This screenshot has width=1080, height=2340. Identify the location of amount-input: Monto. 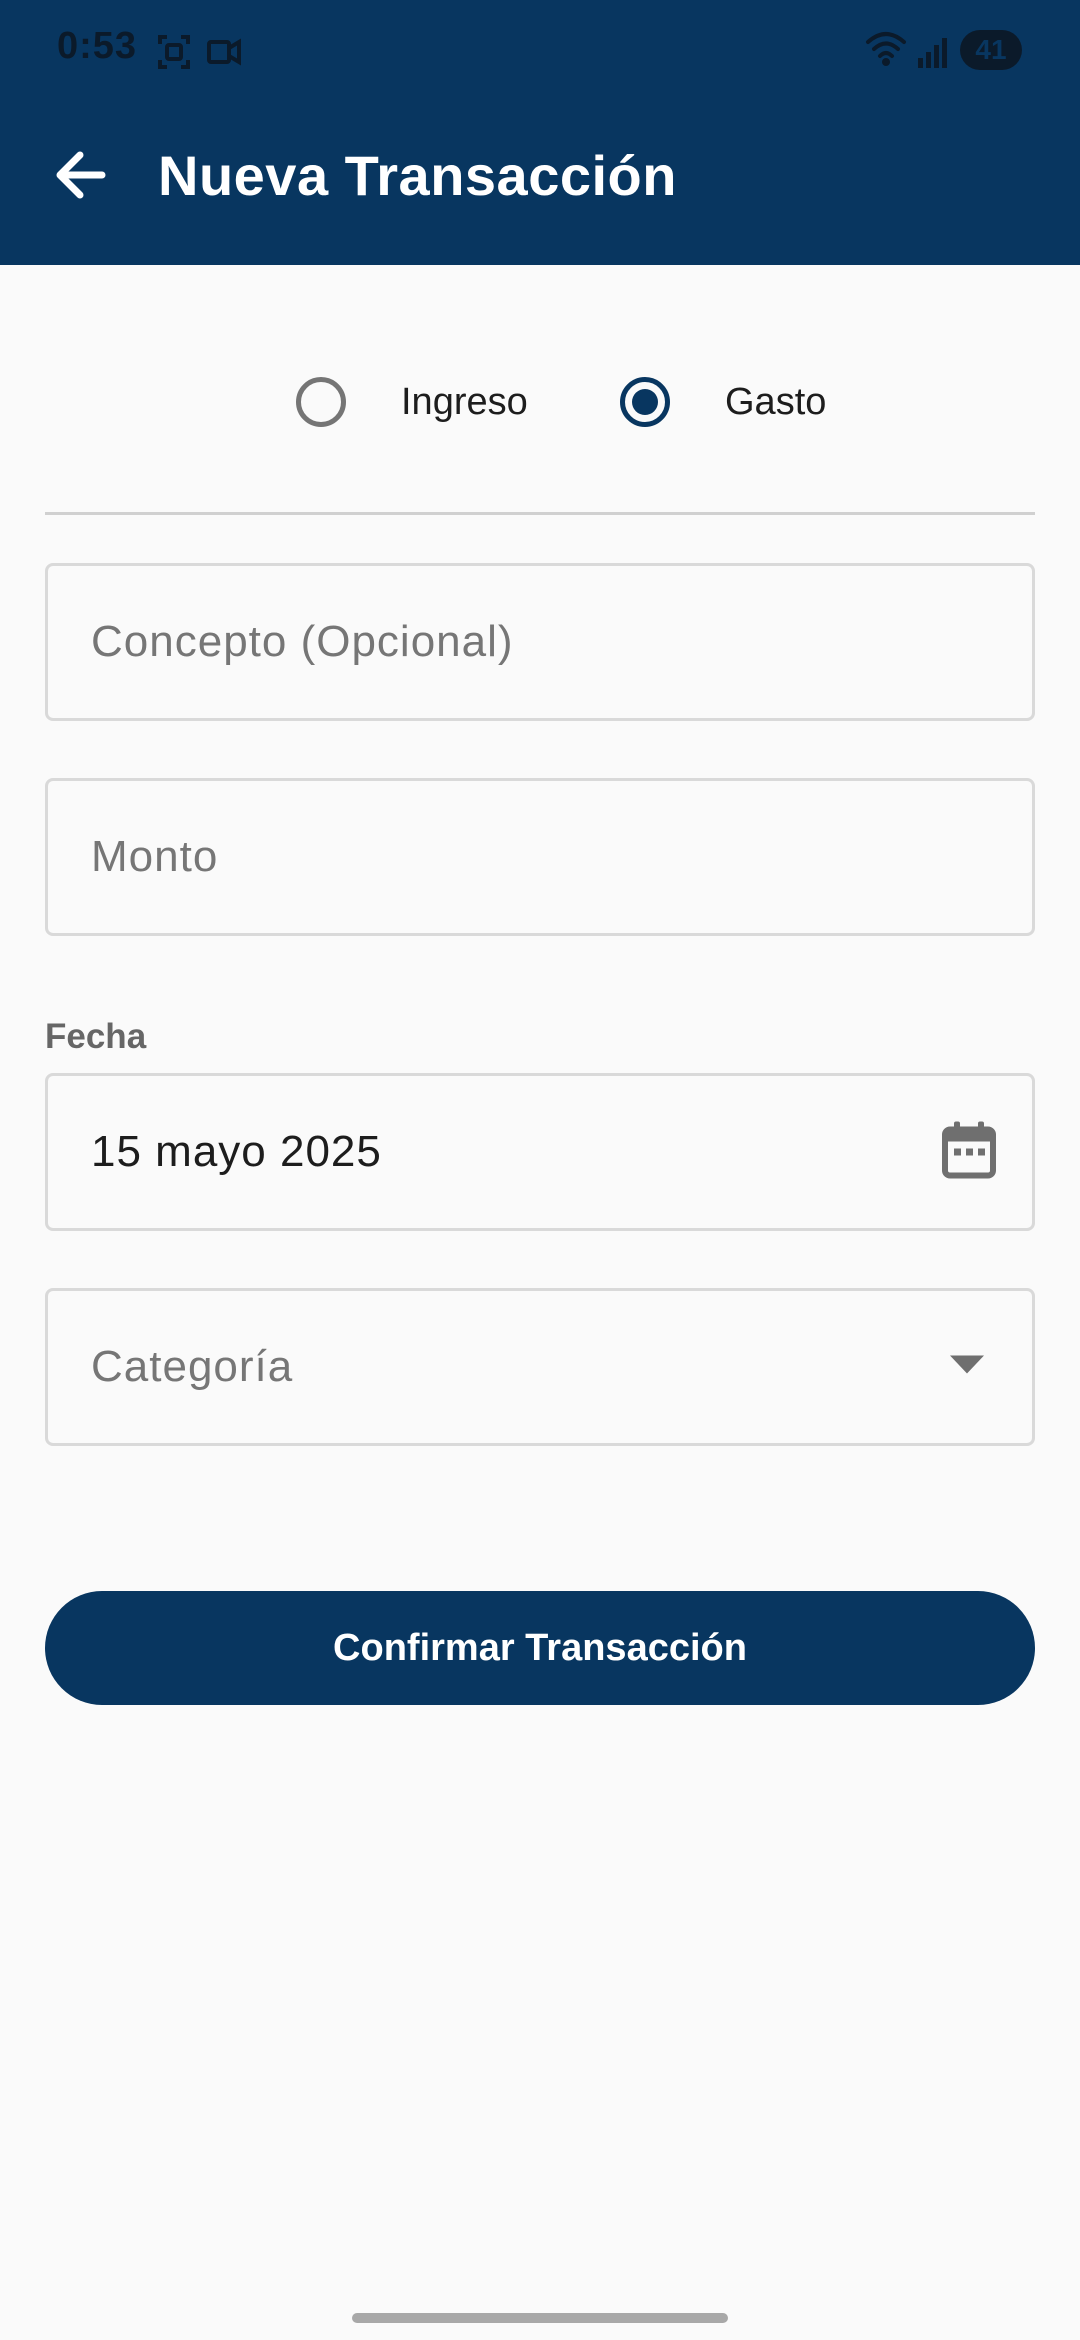
(540, 857).